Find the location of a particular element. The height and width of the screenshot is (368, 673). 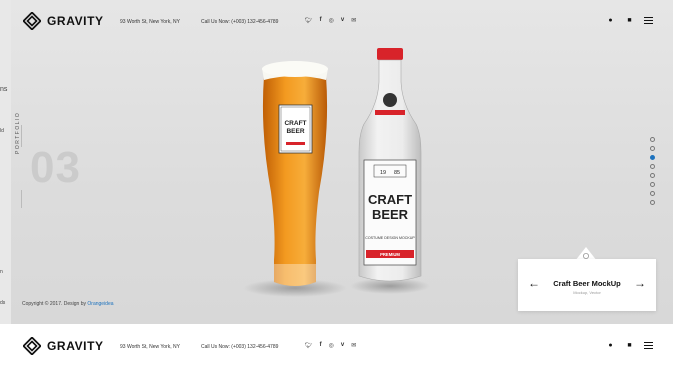

glass-label-line: BEER is located at coordinates (295, 131).